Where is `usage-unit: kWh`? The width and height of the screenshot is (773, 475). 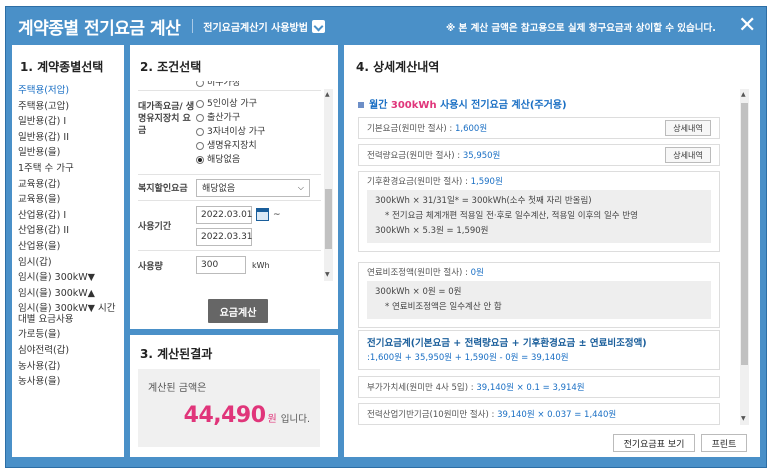
usage-unit: kWh is located at coordinates (261, 265).